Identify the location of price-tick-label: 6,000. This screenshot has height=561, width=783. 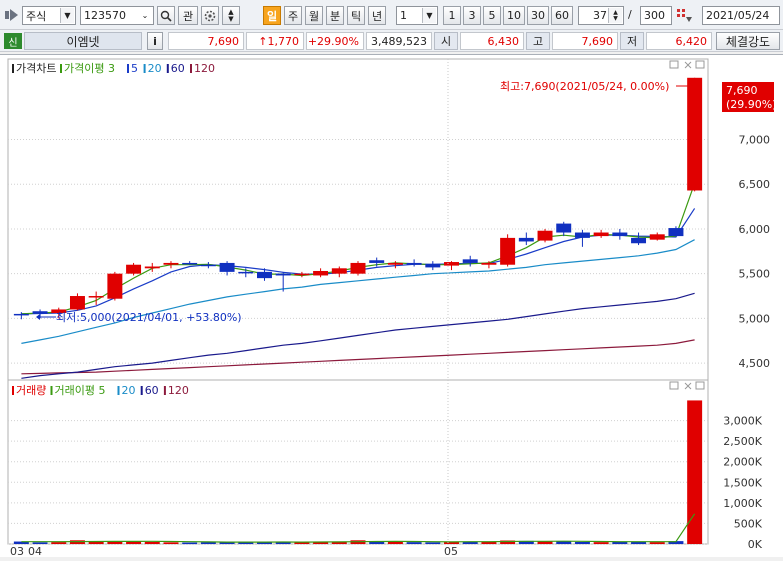
(755, 229).